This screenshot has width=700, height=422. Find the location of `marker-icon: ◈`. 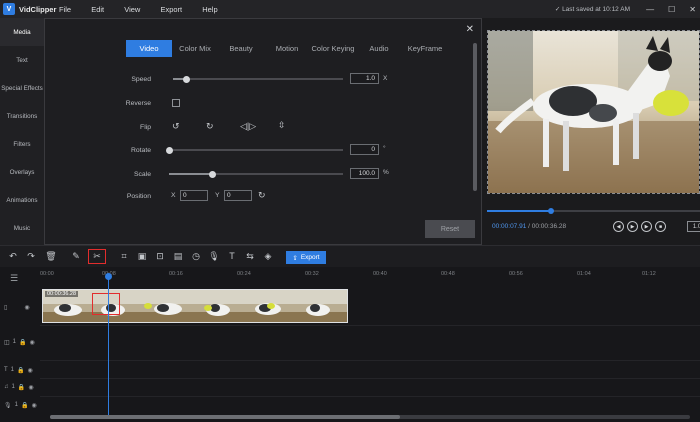

marker-icon: ◈ is located at coordinates (268, 256).